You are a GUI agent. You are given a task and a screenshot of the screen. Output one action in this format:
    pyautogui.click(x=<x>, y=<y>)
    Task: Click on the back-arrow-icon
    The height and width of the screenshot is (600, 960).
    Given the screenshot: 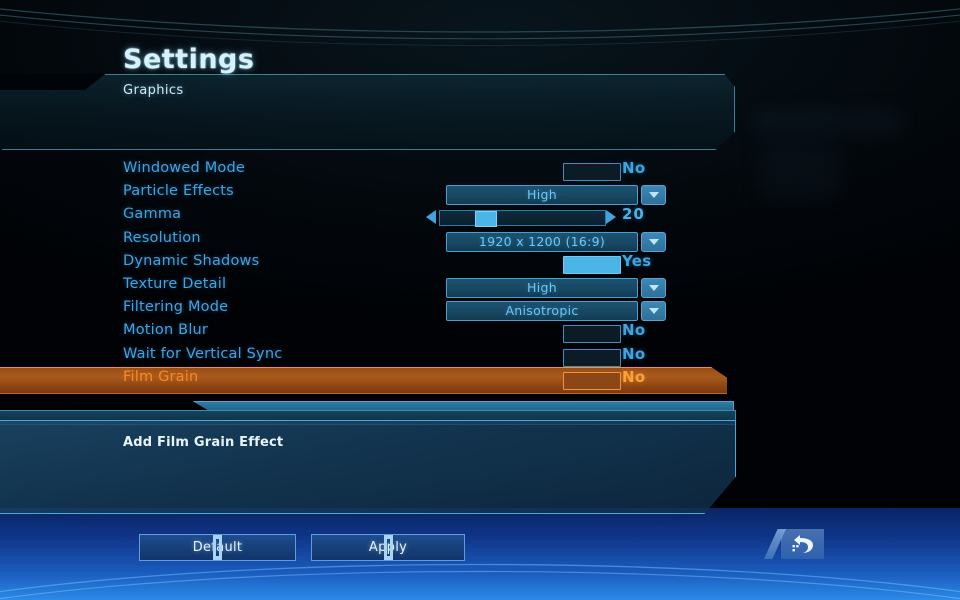 What is the action you would take?
    pyautogui.click(x=802, y=544)
    